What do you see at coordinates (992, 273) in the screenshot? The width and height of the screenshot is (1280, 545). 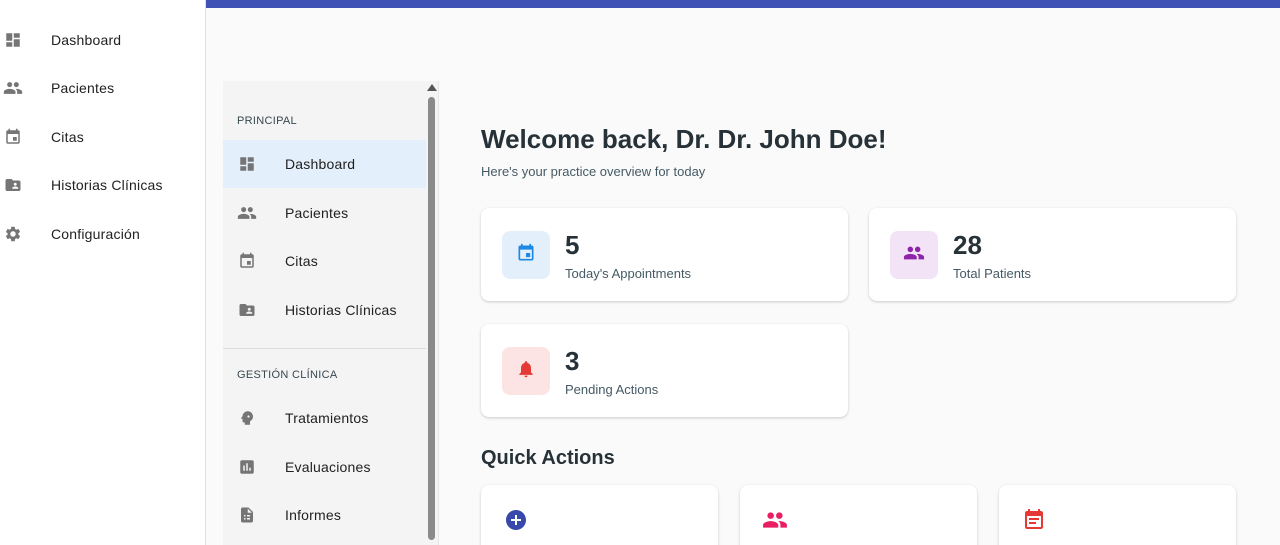 I see `stat-label: Total Patients` at bounding box center [992, 273].